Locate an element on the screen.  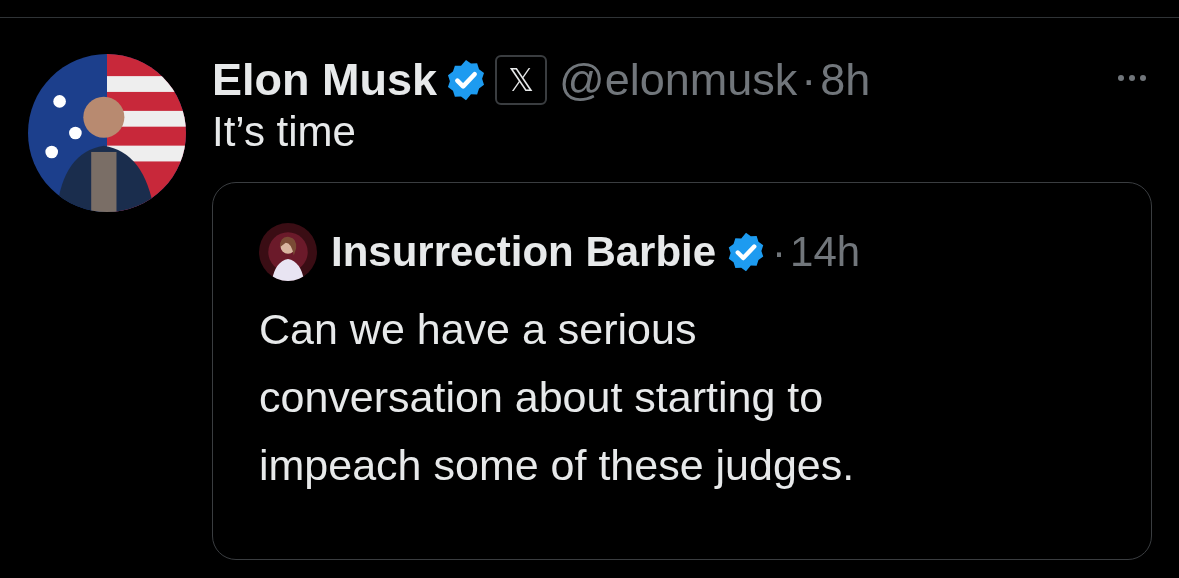
more-icon is located at coordinates (1132, 78).